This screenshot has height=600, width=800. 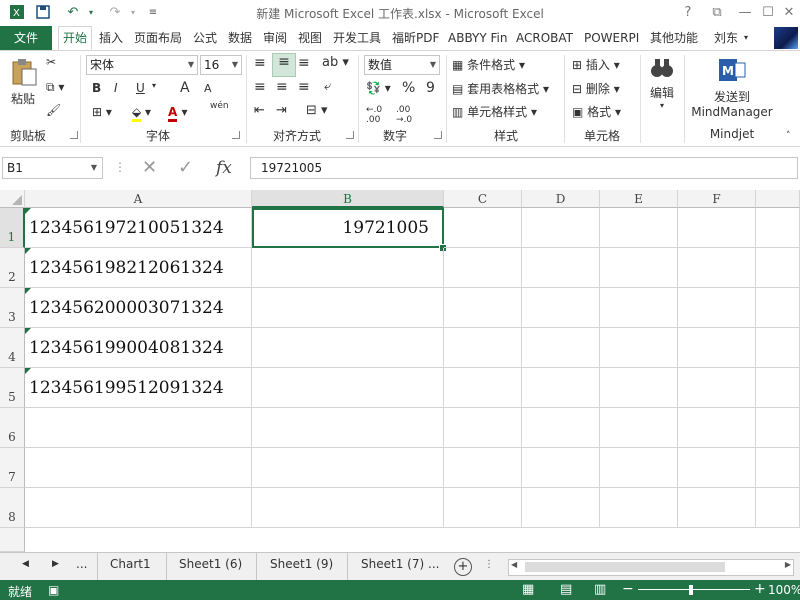 What do you see at coordinates (524, 168) in the screenshot?
I see `formula-input: 19721005` at bounding box center [524, 168].